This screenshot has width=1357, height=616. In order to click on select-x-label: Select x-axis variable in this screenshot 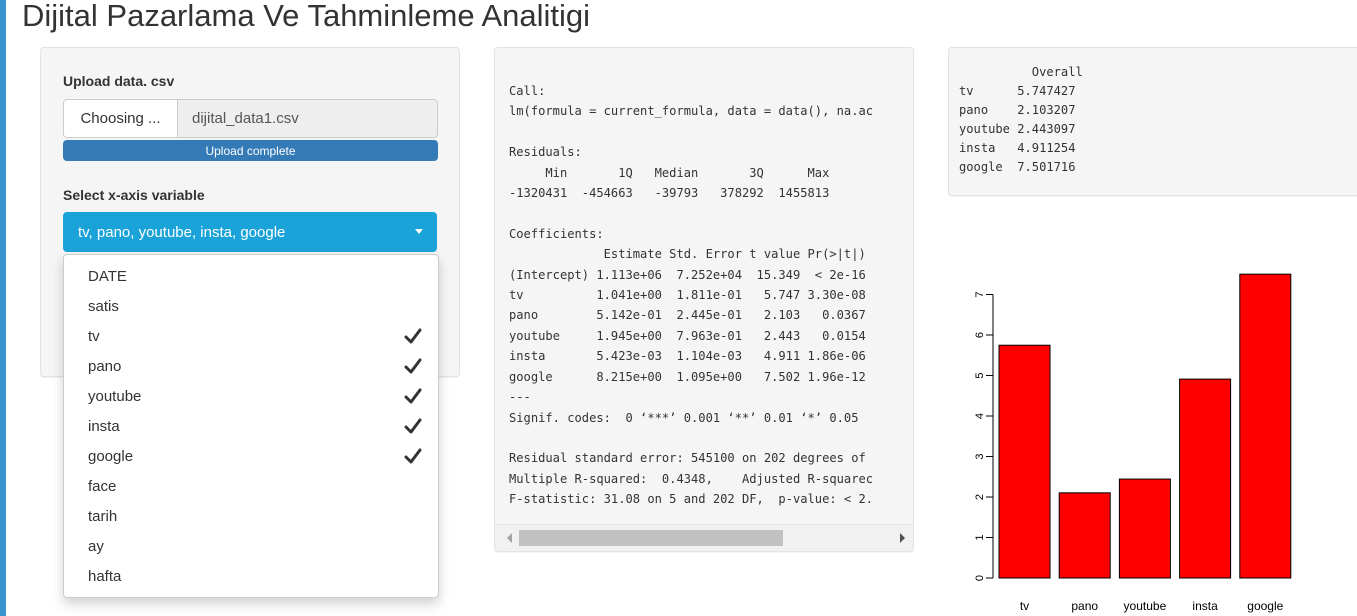, I will do `click(134, 195)`.